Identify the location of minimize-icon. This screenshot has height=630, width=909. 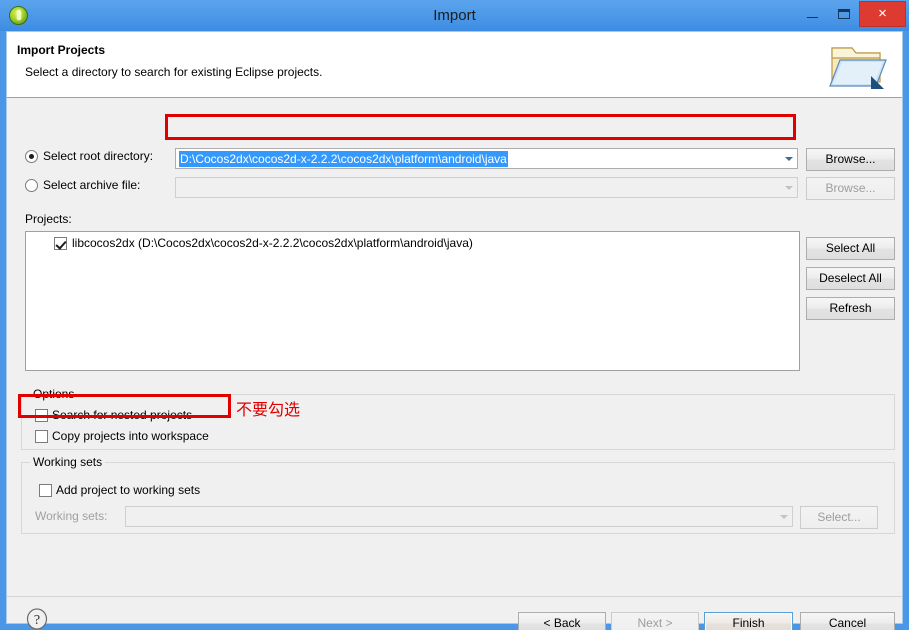
(812, 17).